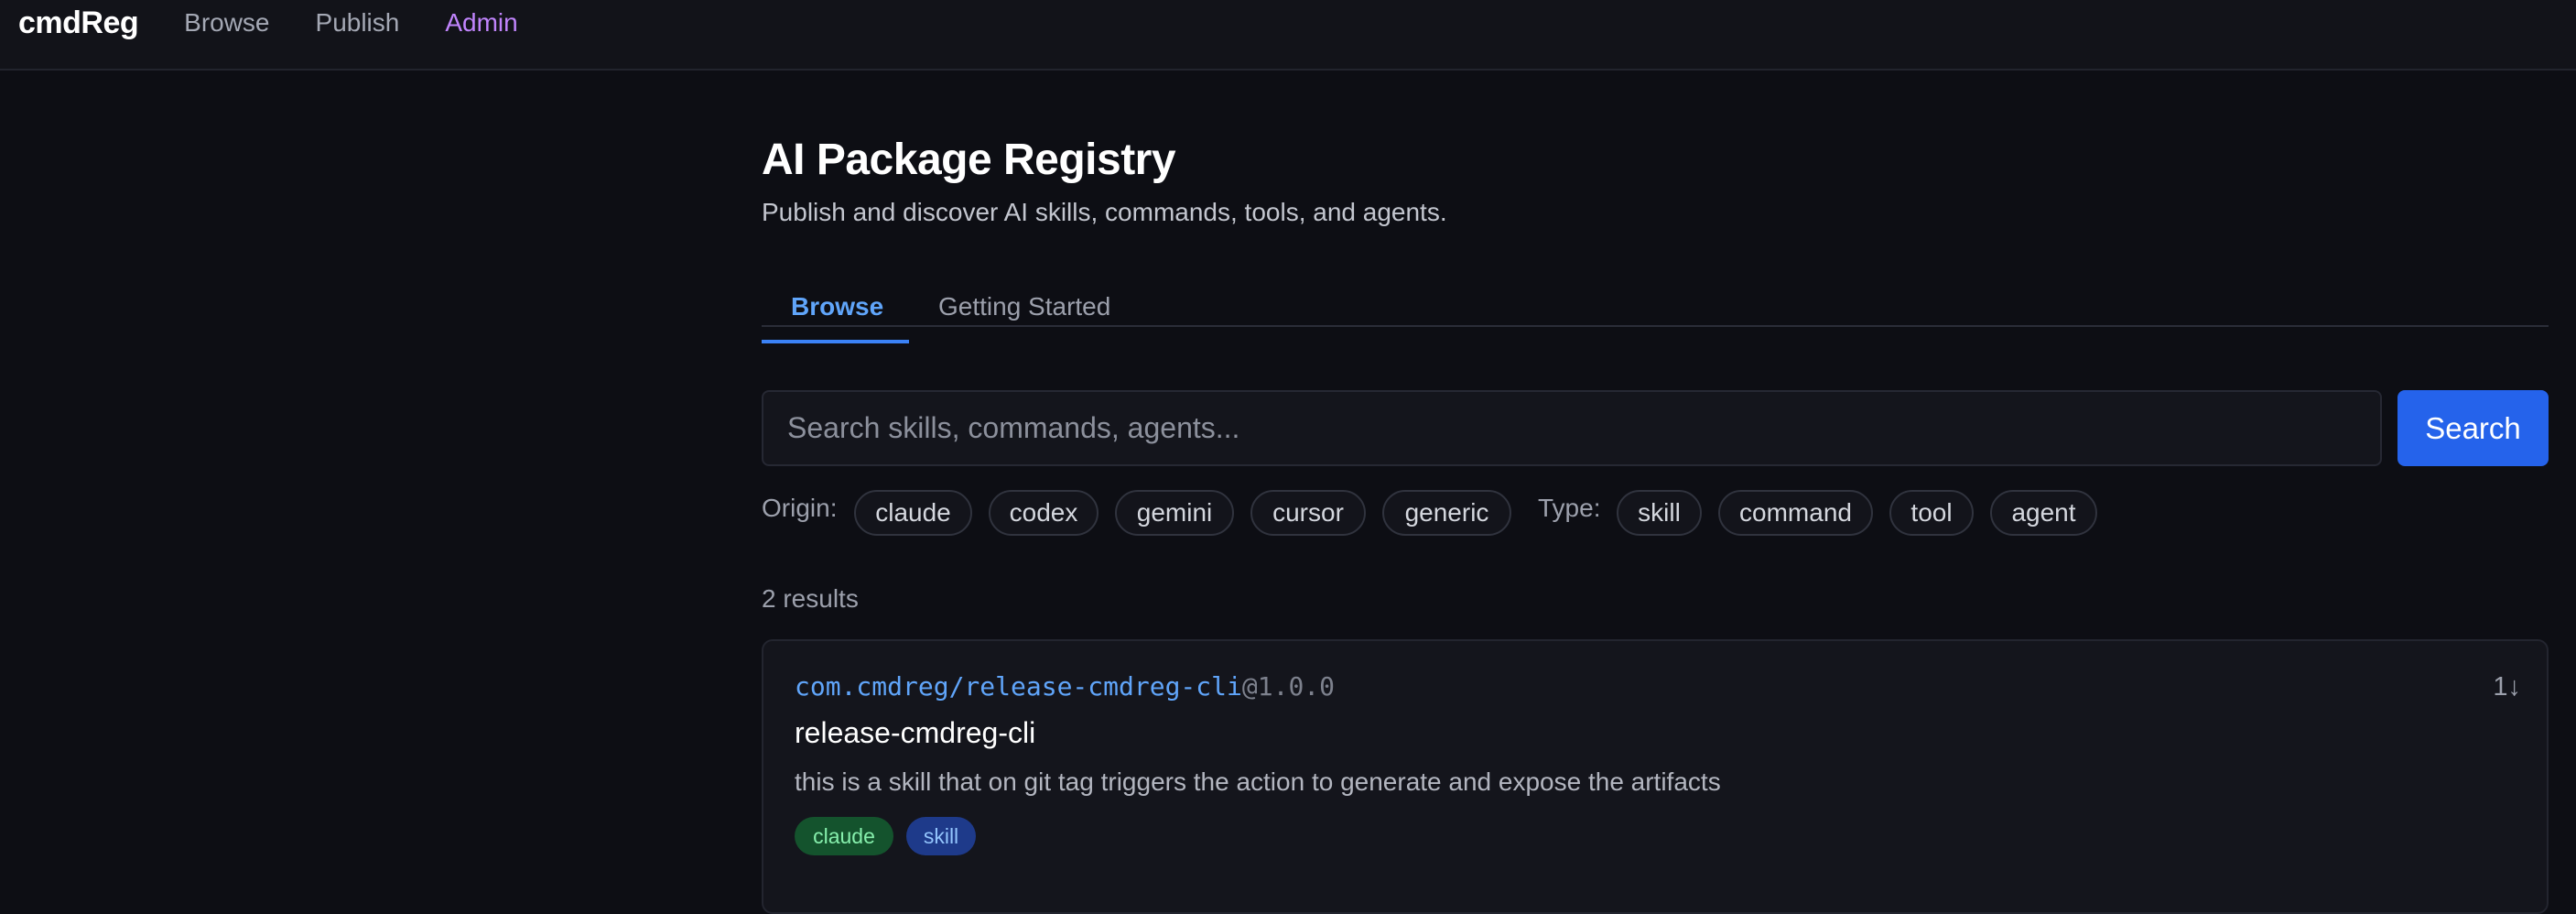  I want to click on package-ref-link: com.cmdreg/release-cmdreg-cli, so click(1019, 686).